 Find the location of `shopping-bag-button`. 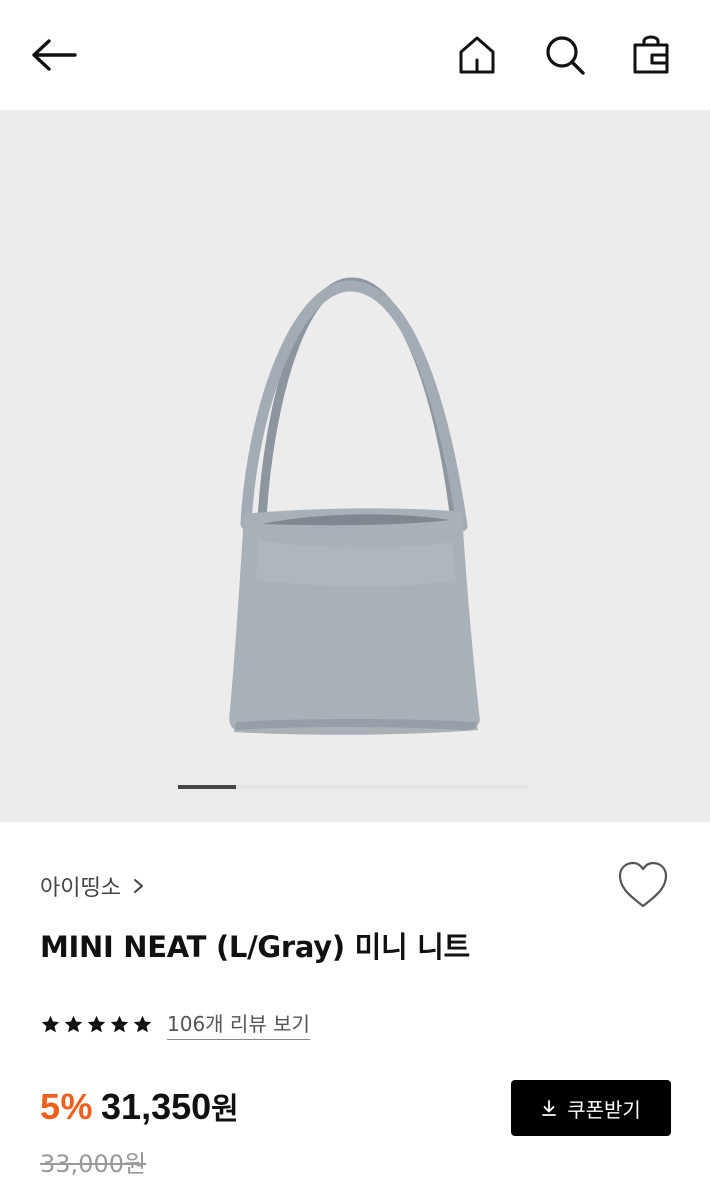

shopping-bag-button is located at coordinates (651, 55).